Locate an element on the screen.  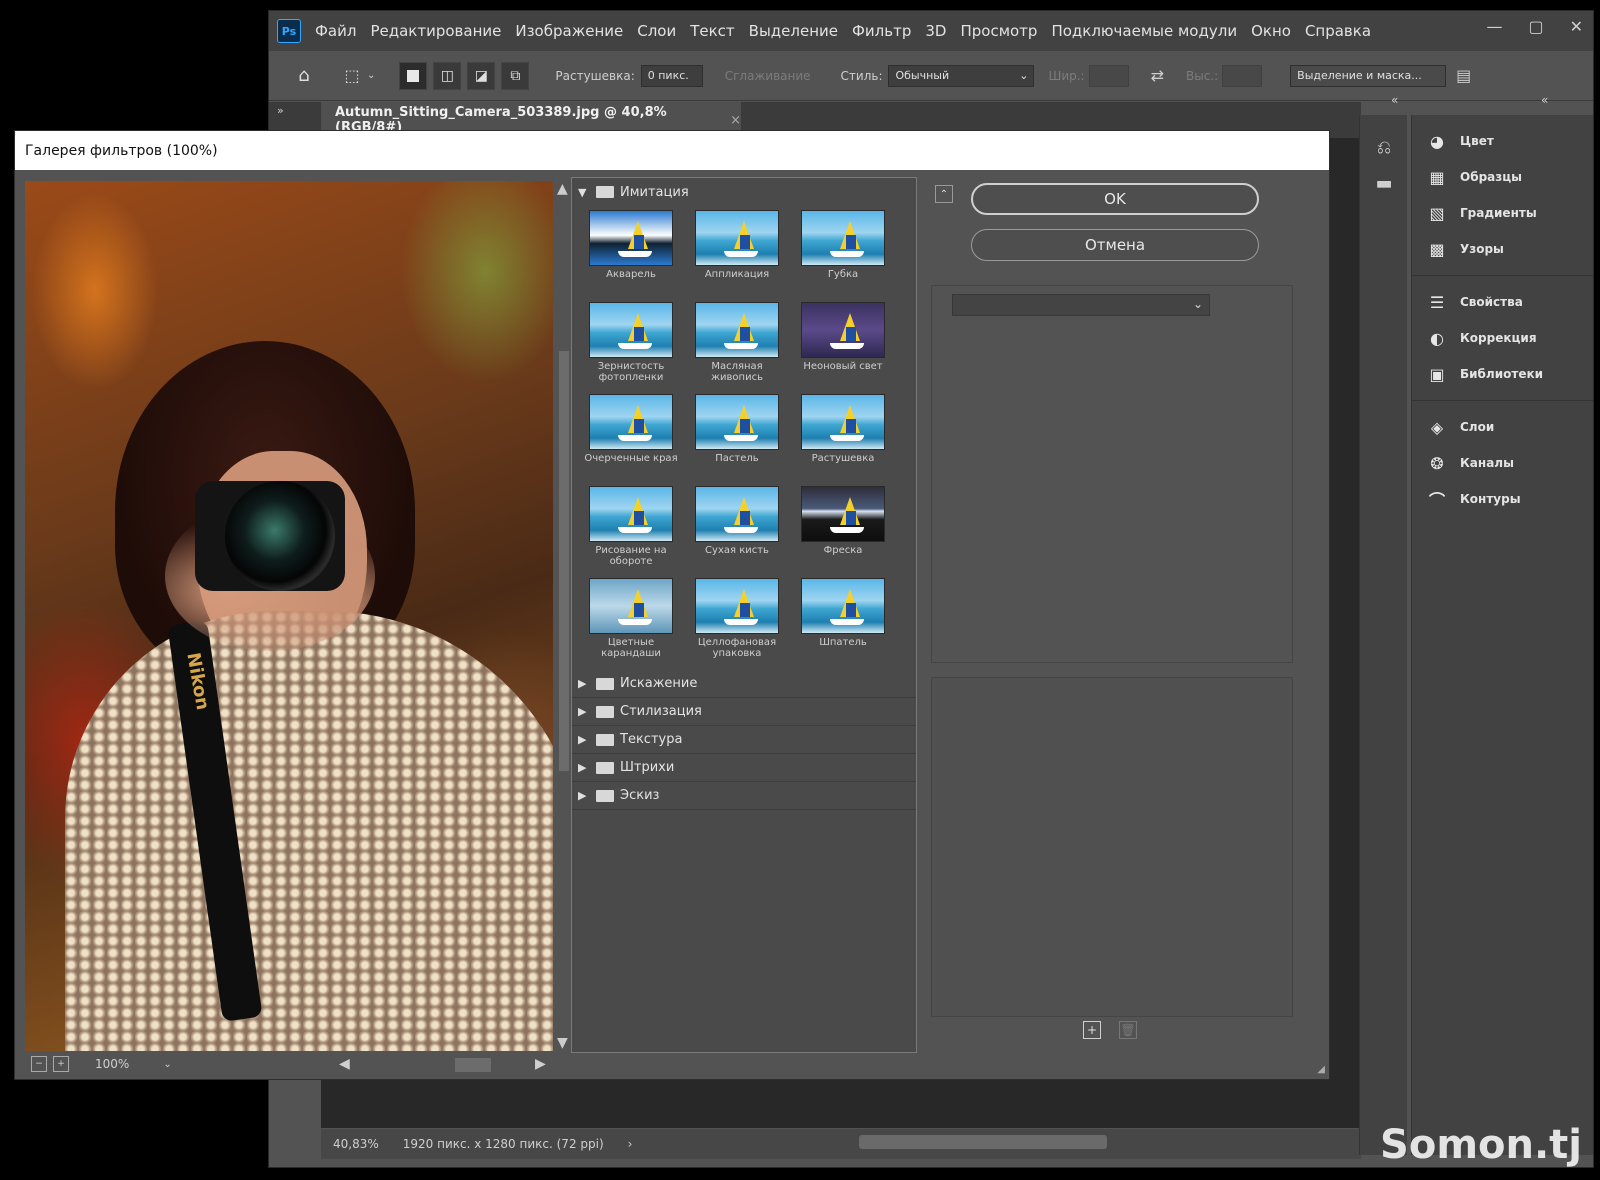
filter-thumbnail: Акварель is located at coordinates (631, 253).